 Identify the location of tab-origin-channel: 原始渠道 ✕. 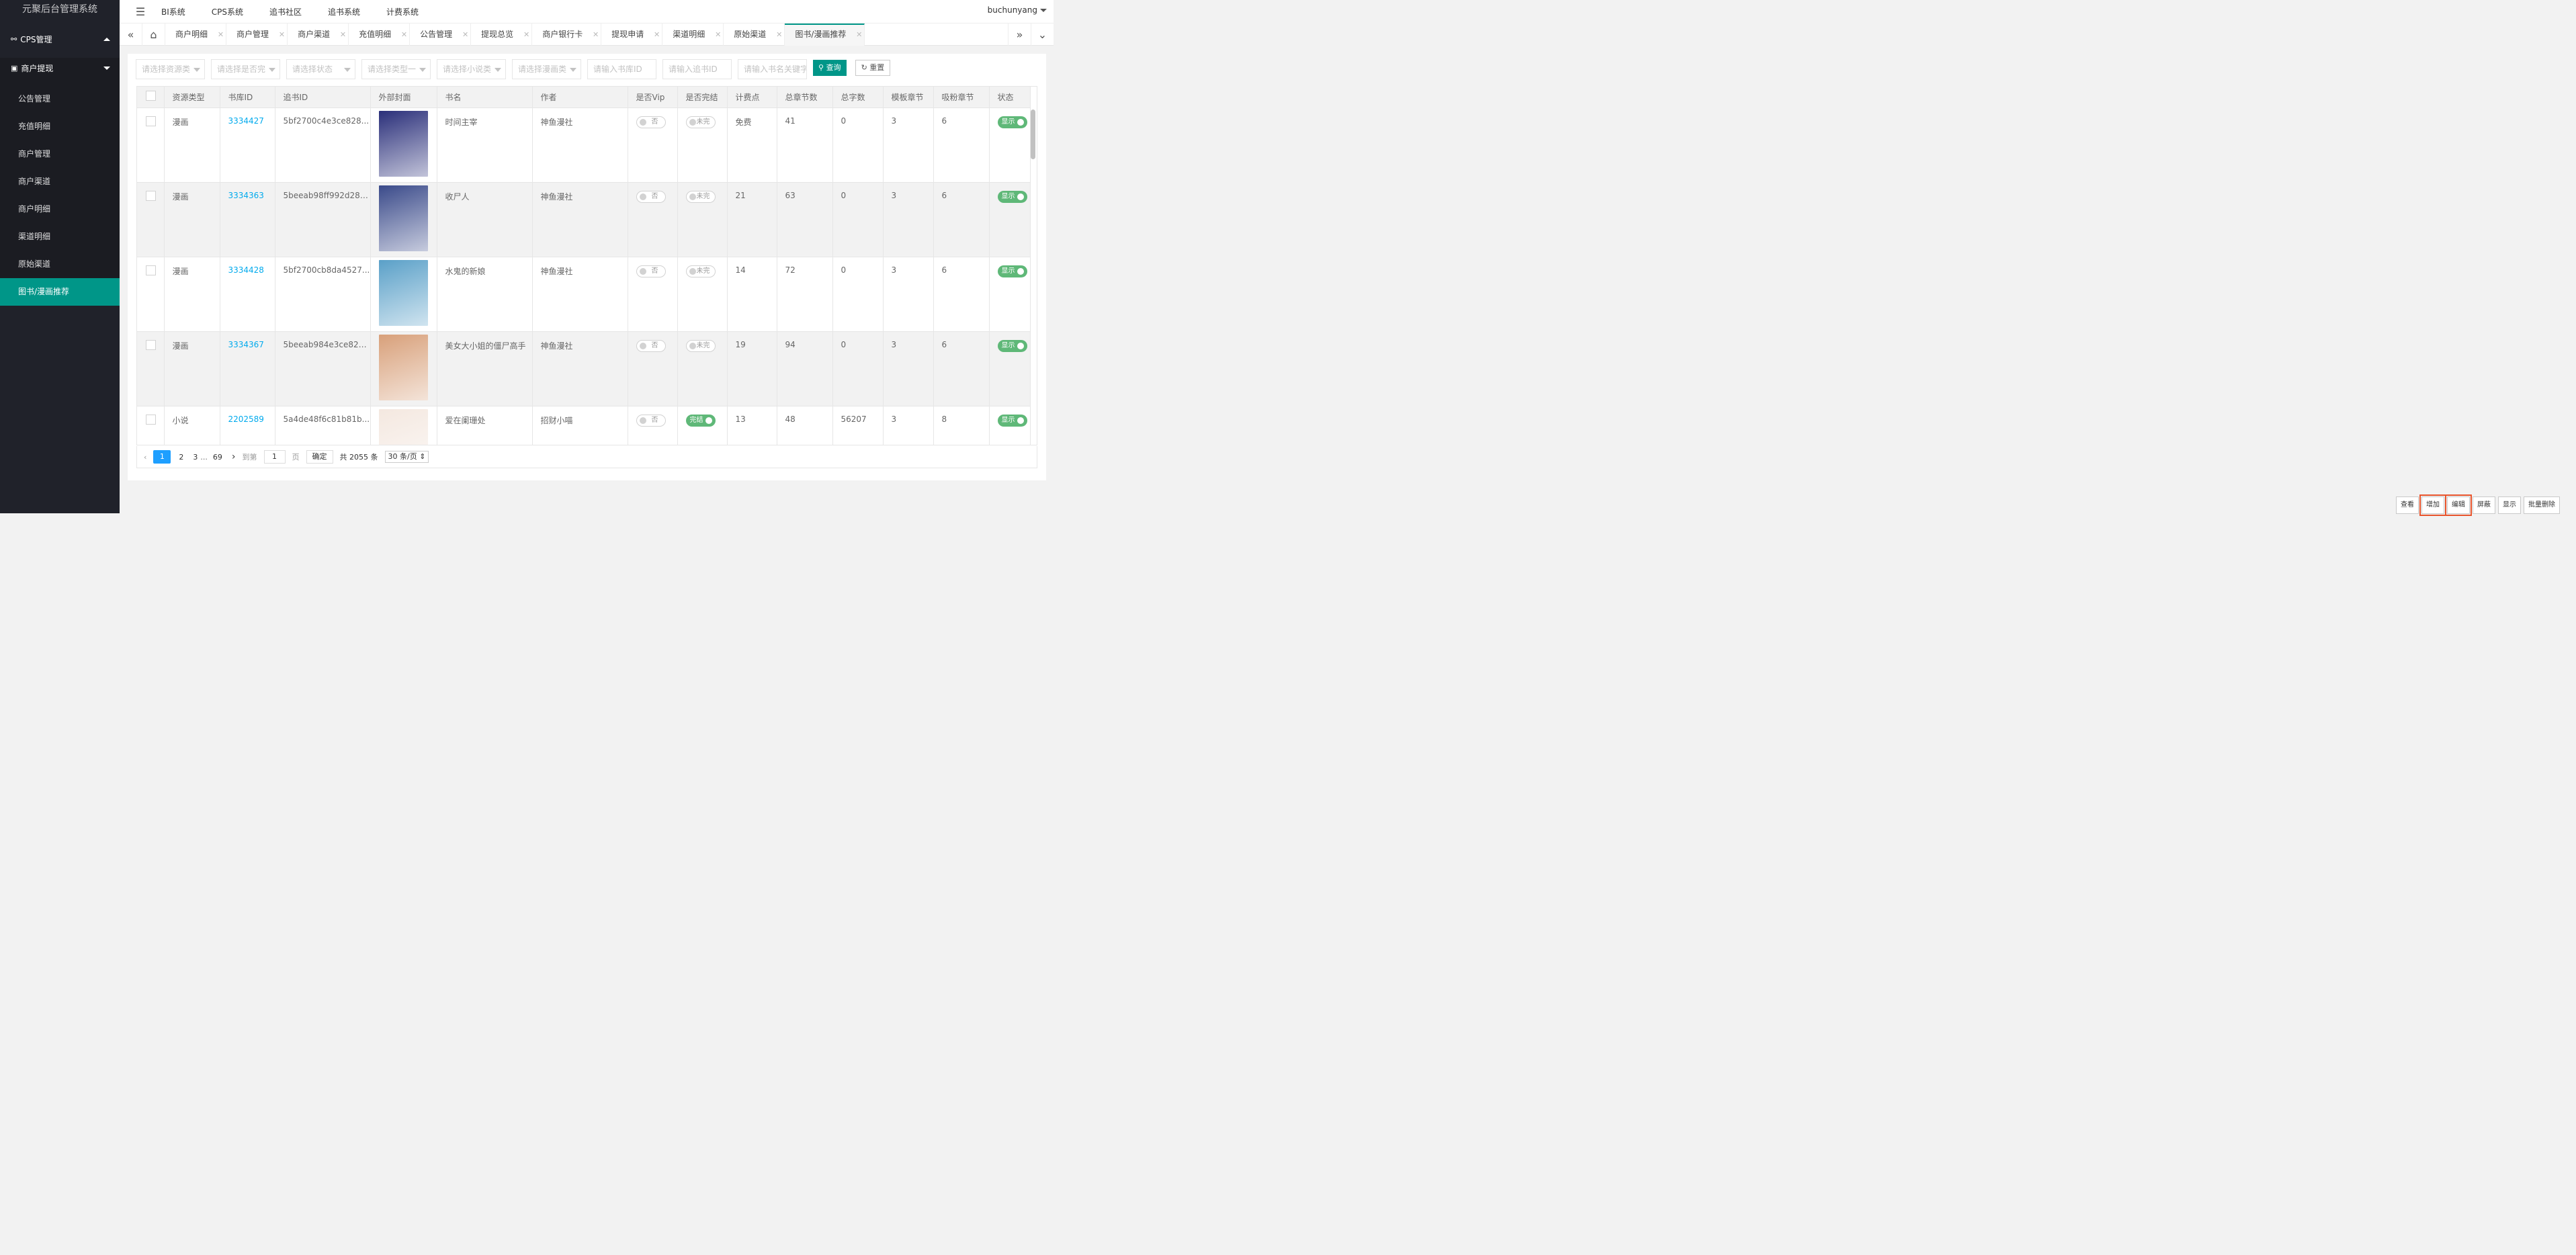
(754, 35).